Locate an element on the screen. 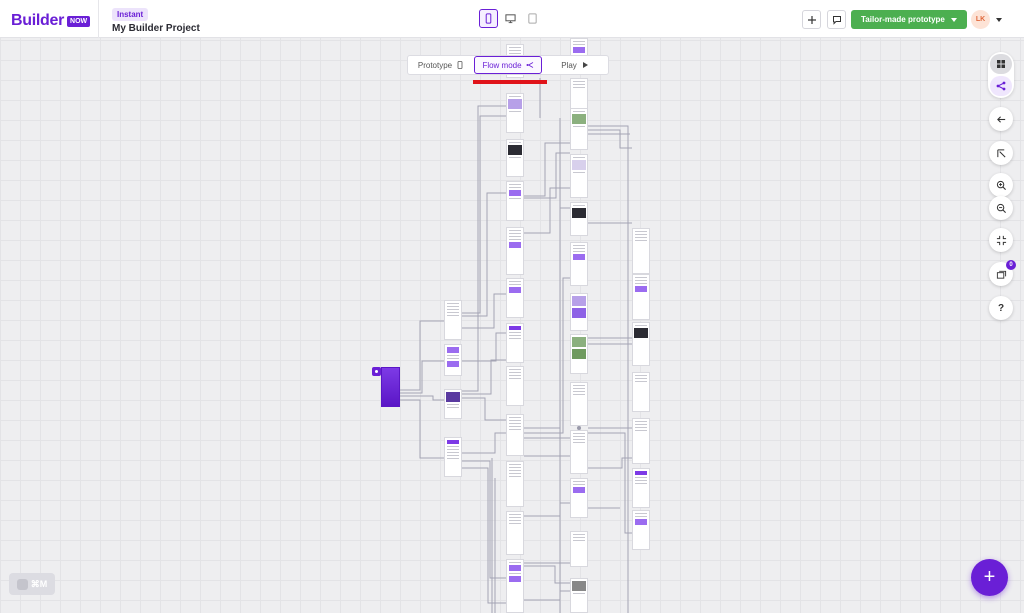 The height and width of the screenshot is (613, 1024). help-icon: ? is located at coordinates (1001, 308).